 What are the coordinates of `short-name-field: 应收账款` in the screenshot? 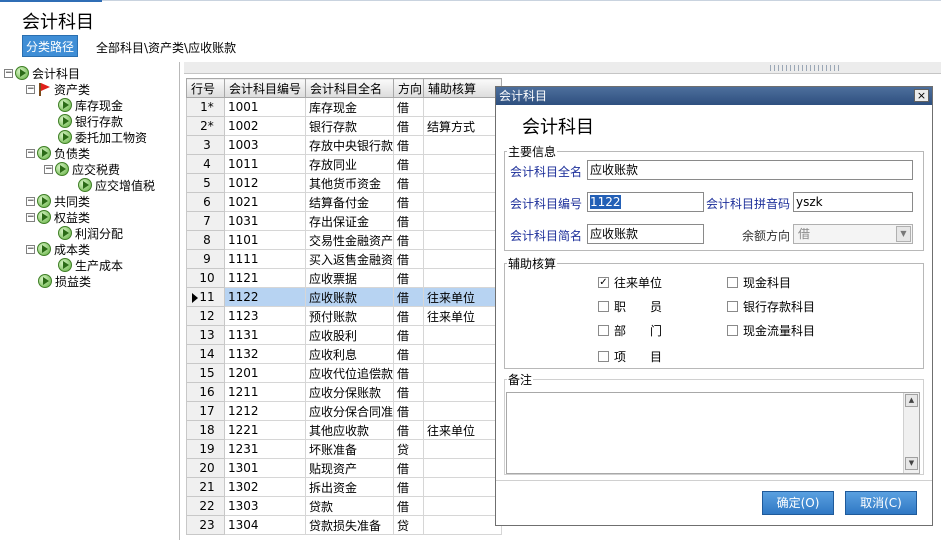 It's located at (645, 234).